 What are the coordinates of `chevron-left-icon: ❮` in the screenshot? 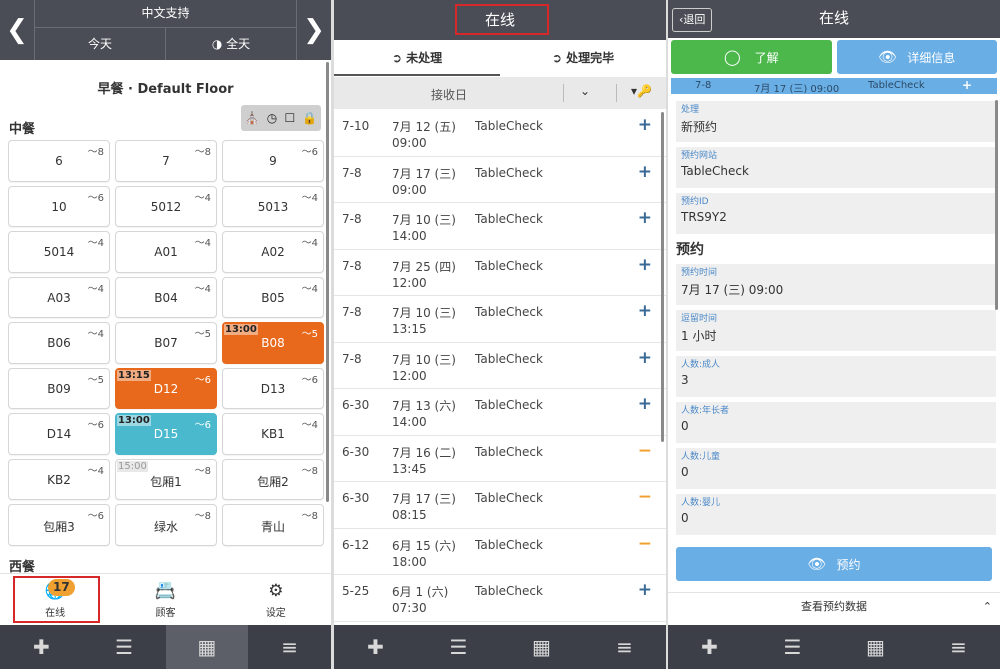 It's located at (17, 30).